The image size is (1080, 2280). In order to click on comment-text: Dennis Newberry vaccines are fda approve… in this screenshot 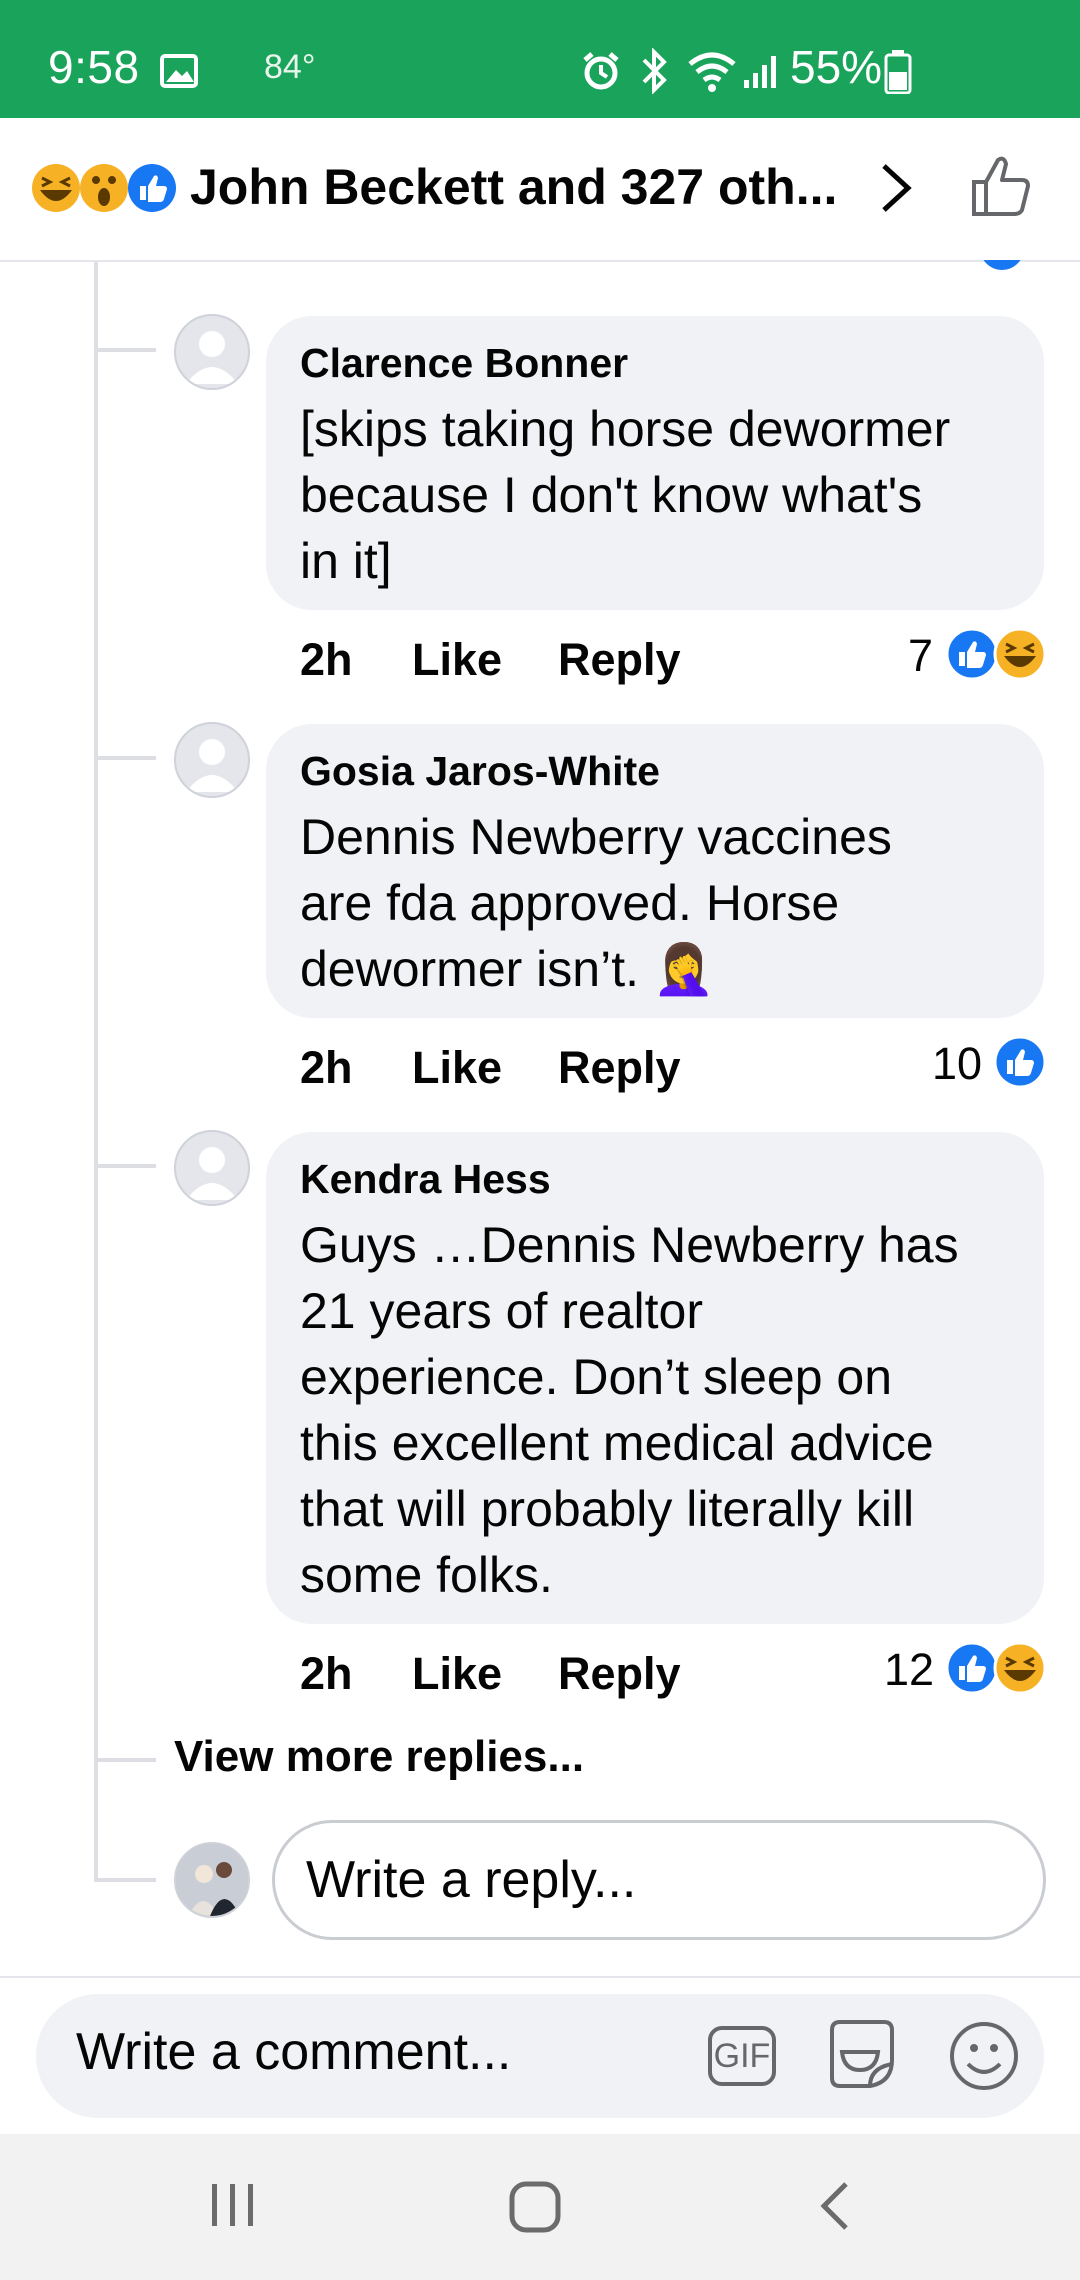, I will do `click(596, 903)`.